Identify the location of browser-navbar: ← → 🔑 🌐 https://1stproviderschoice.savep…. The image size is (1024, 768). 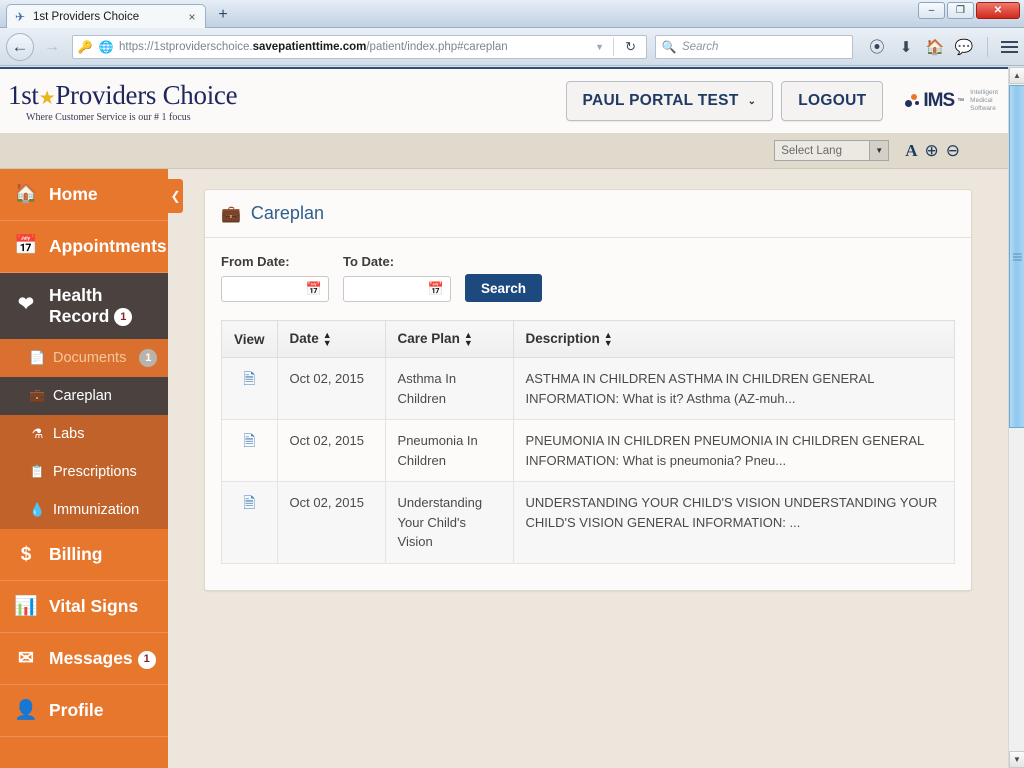
(512, 47).